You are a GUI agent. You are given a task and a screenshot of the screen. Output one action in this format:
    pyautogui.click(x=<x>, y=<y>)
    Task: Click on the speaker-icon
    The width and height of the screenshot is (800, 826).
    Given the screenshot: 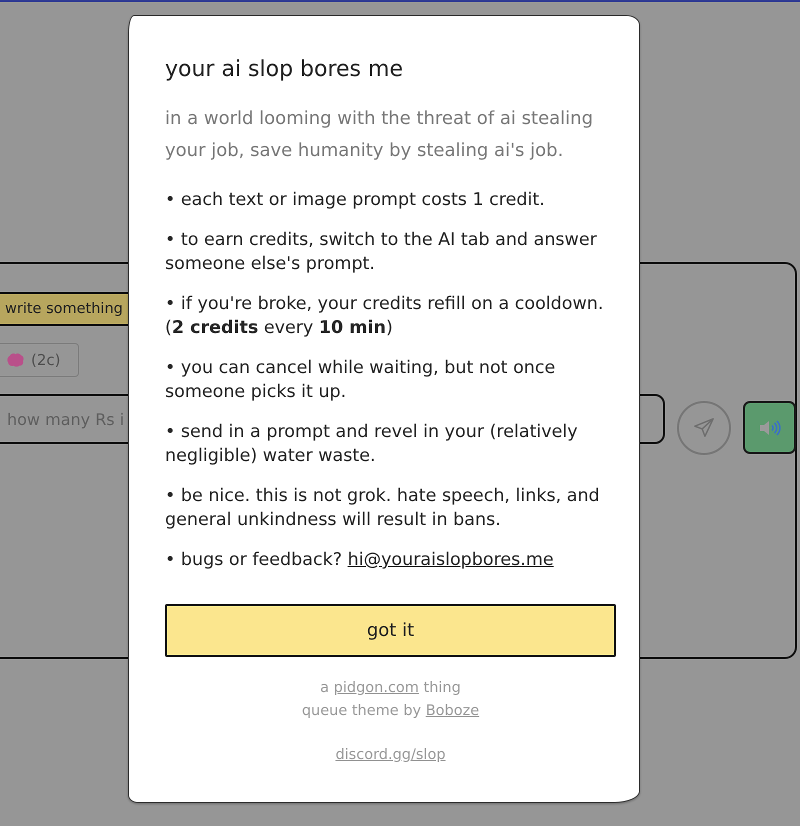 What is the action you would take?
    pyautogui.click(x=769, y=427)
    